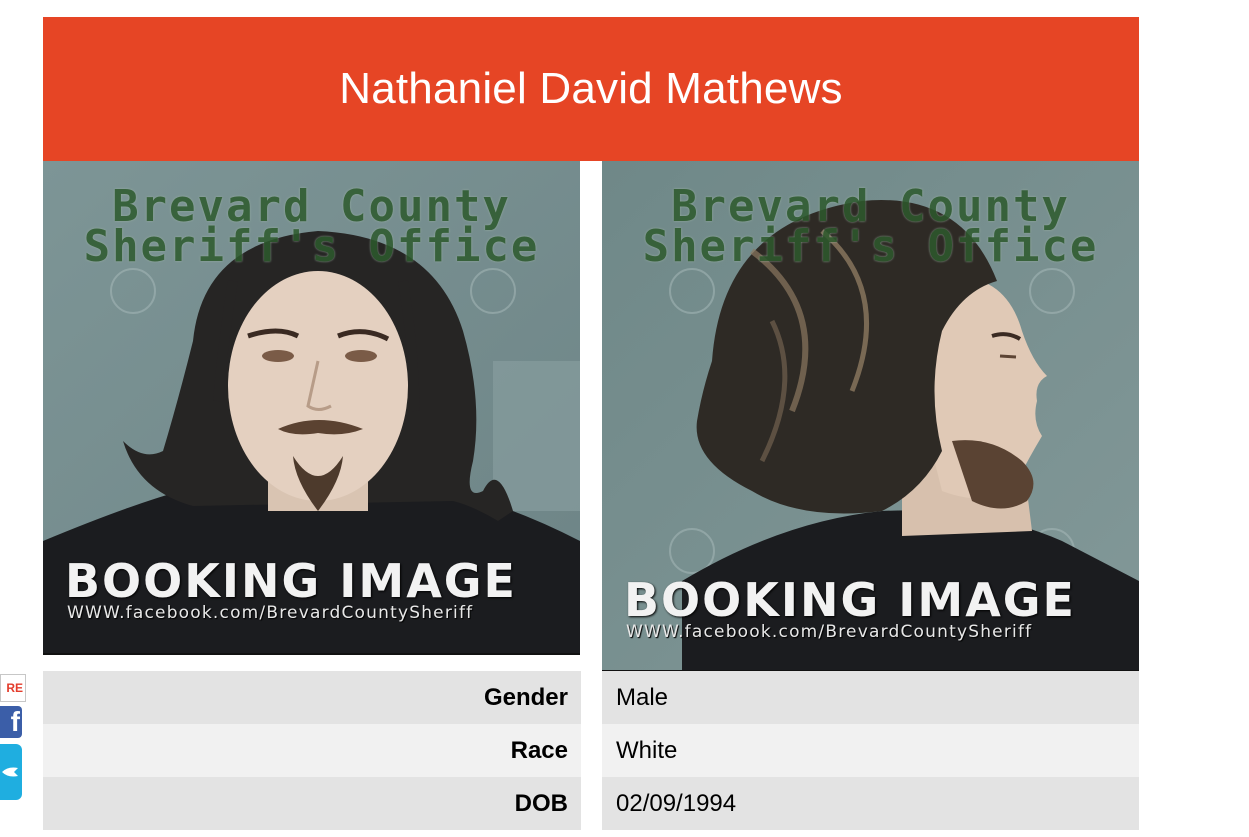 This screenshot has width=1249, height=837. I want to click on share-label-text: RE, so click(14, 688).